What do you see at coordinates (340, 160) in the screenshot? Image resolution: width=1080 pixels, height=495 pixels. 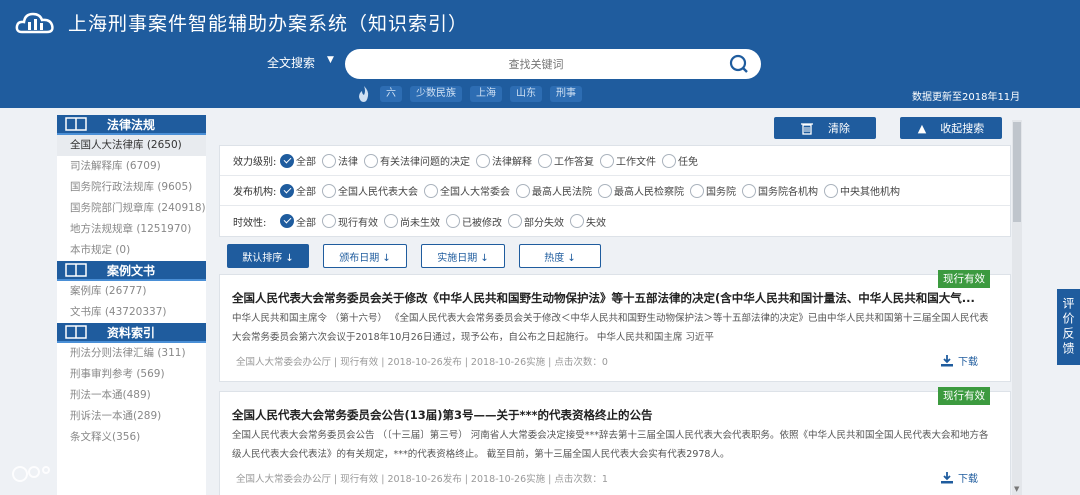 I see `filter-option: 法律` at bounding box center [340, 160].